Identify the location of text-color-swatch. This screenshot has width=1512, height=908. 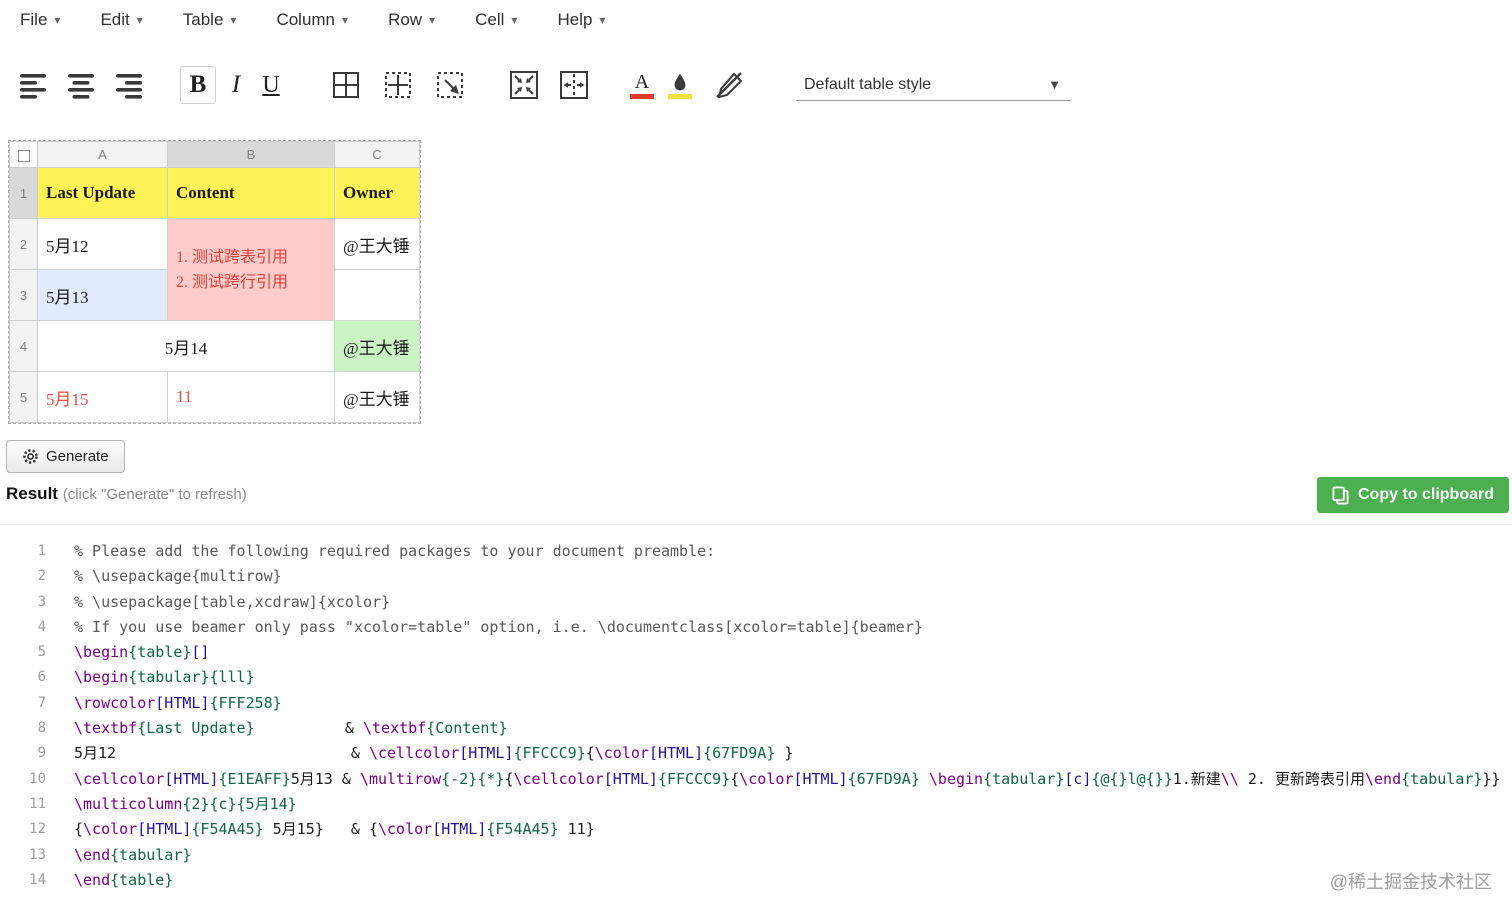
(642, 96).